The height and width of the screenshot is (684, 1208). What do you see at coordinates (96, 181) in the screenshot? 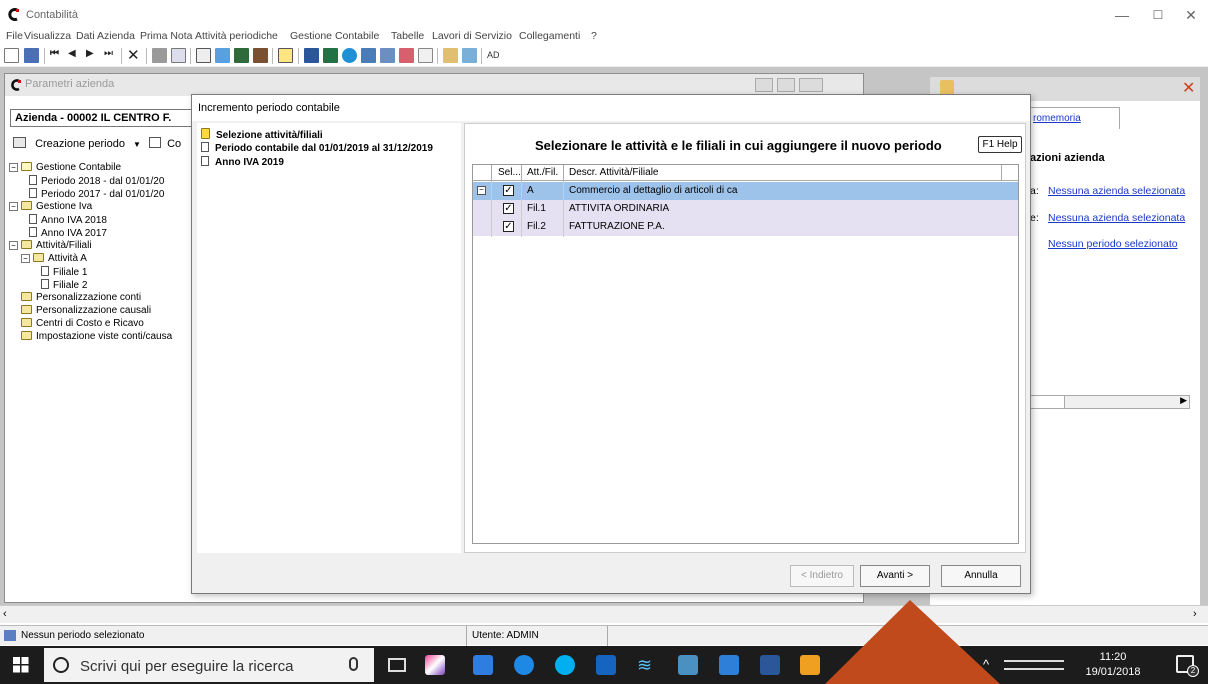
I see `tree-item-periodo-2018: Periodo 2018 - dal 01/01/20` at bounding box center [96, 181].